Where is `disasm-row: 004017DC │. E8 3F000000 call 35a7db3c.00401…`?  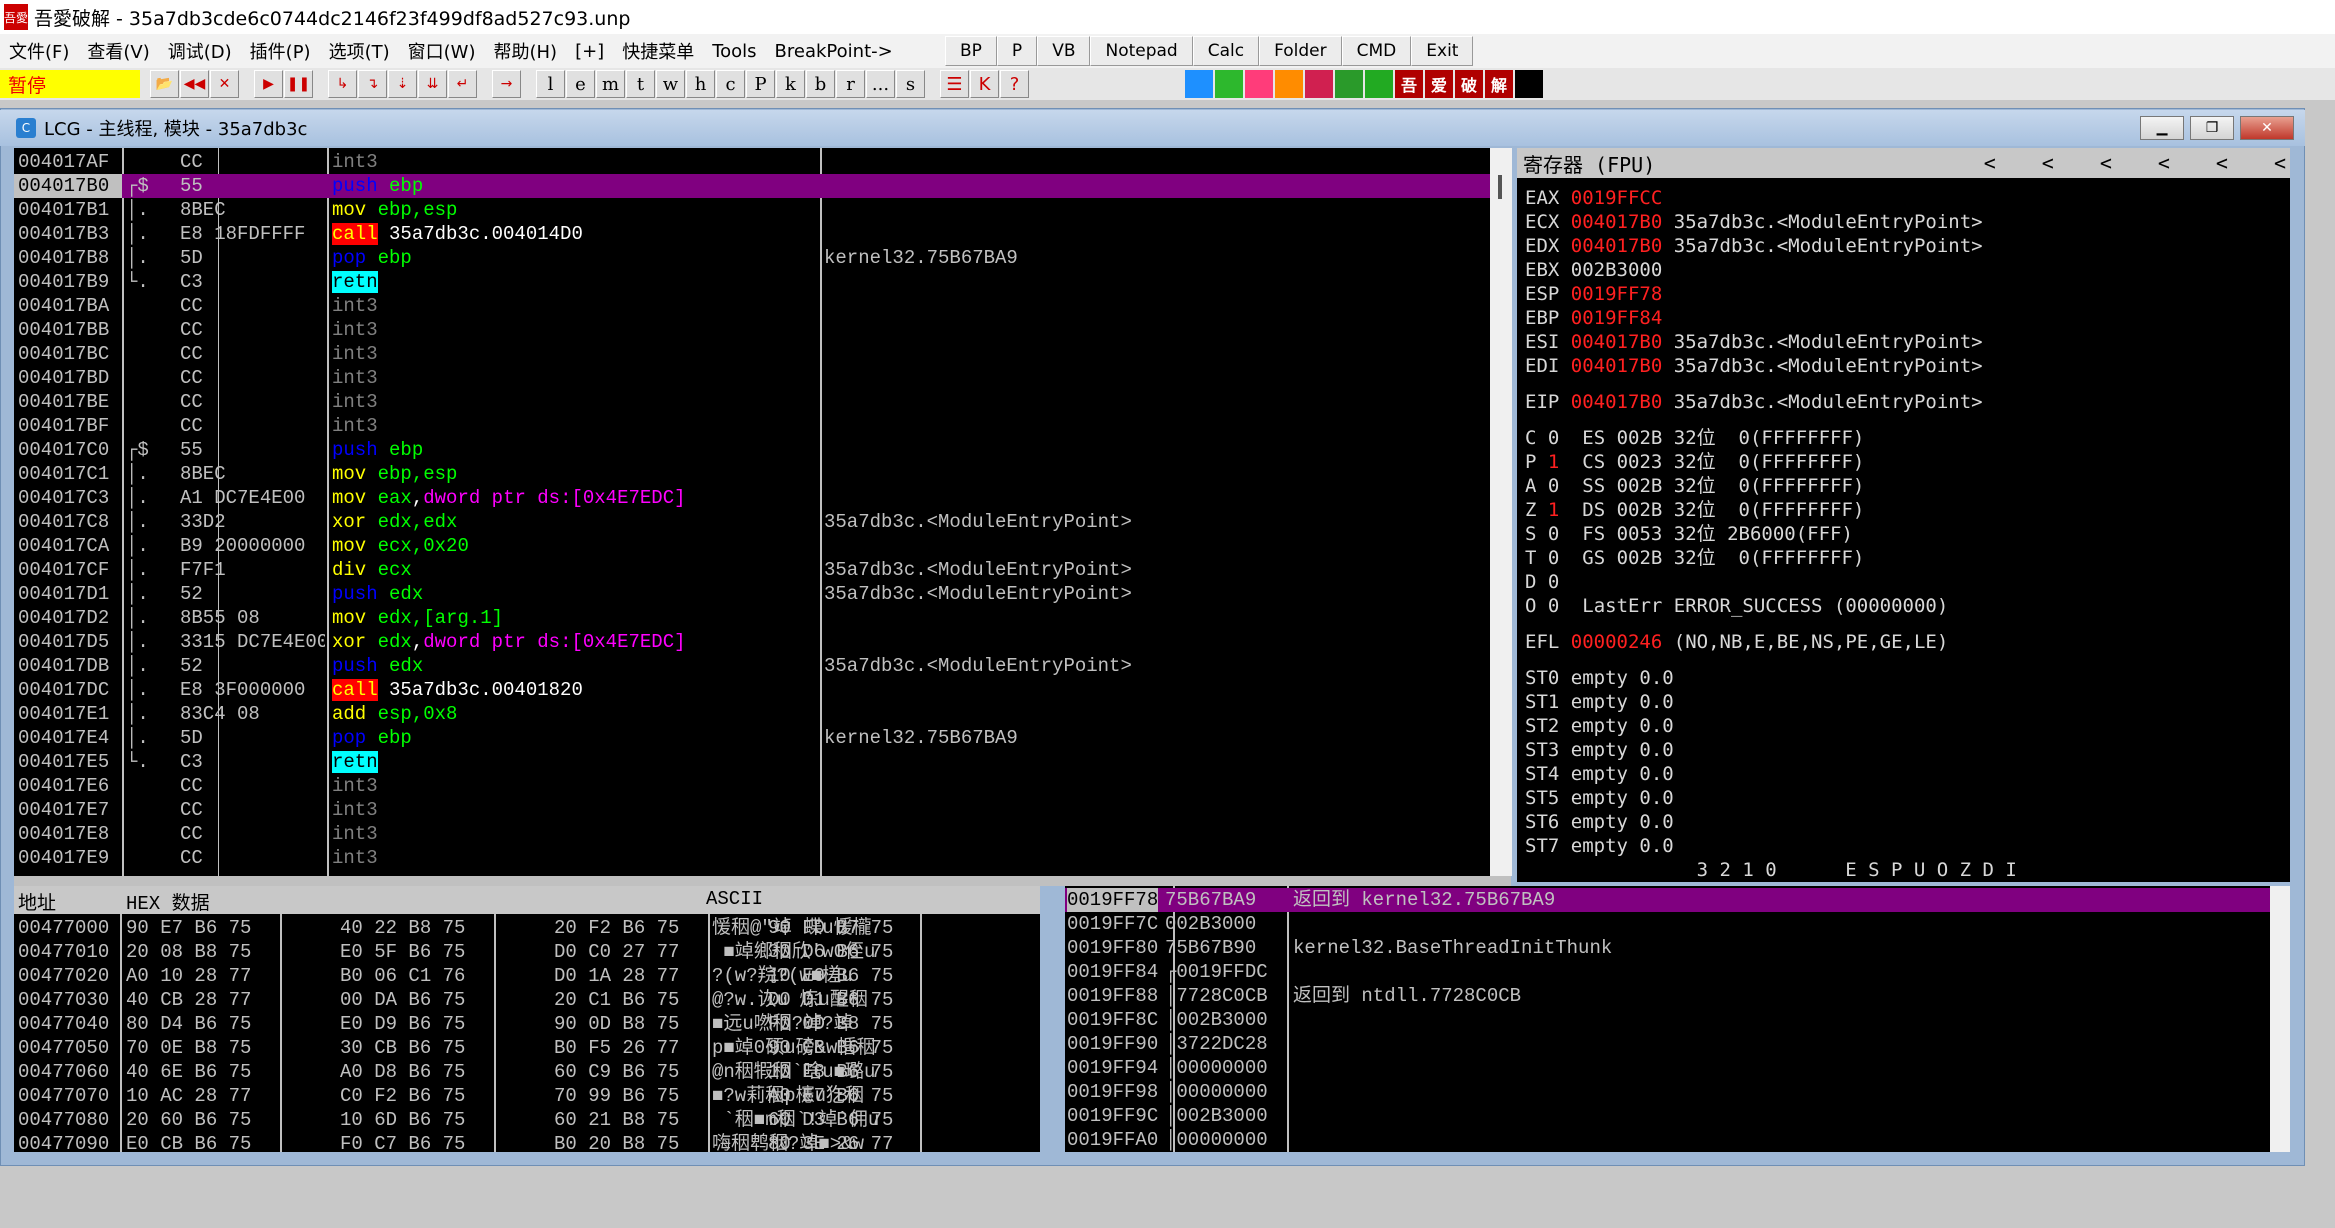 disasm-row: 004017DC │. E8 3F000000 call 35a7db3c.00401… is located at coordinates (752, 690).